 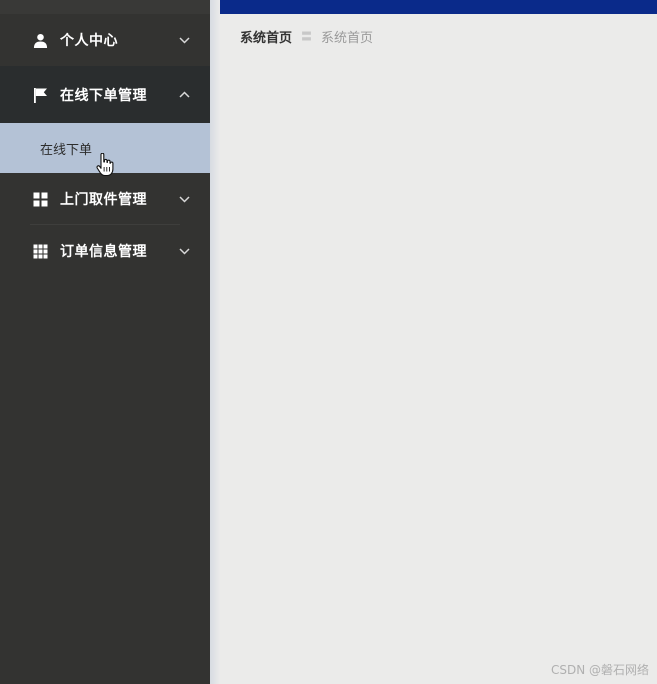 I want to click on sidebar-item-pickup-management: 上门取件管理, so click(x=105, y=199).